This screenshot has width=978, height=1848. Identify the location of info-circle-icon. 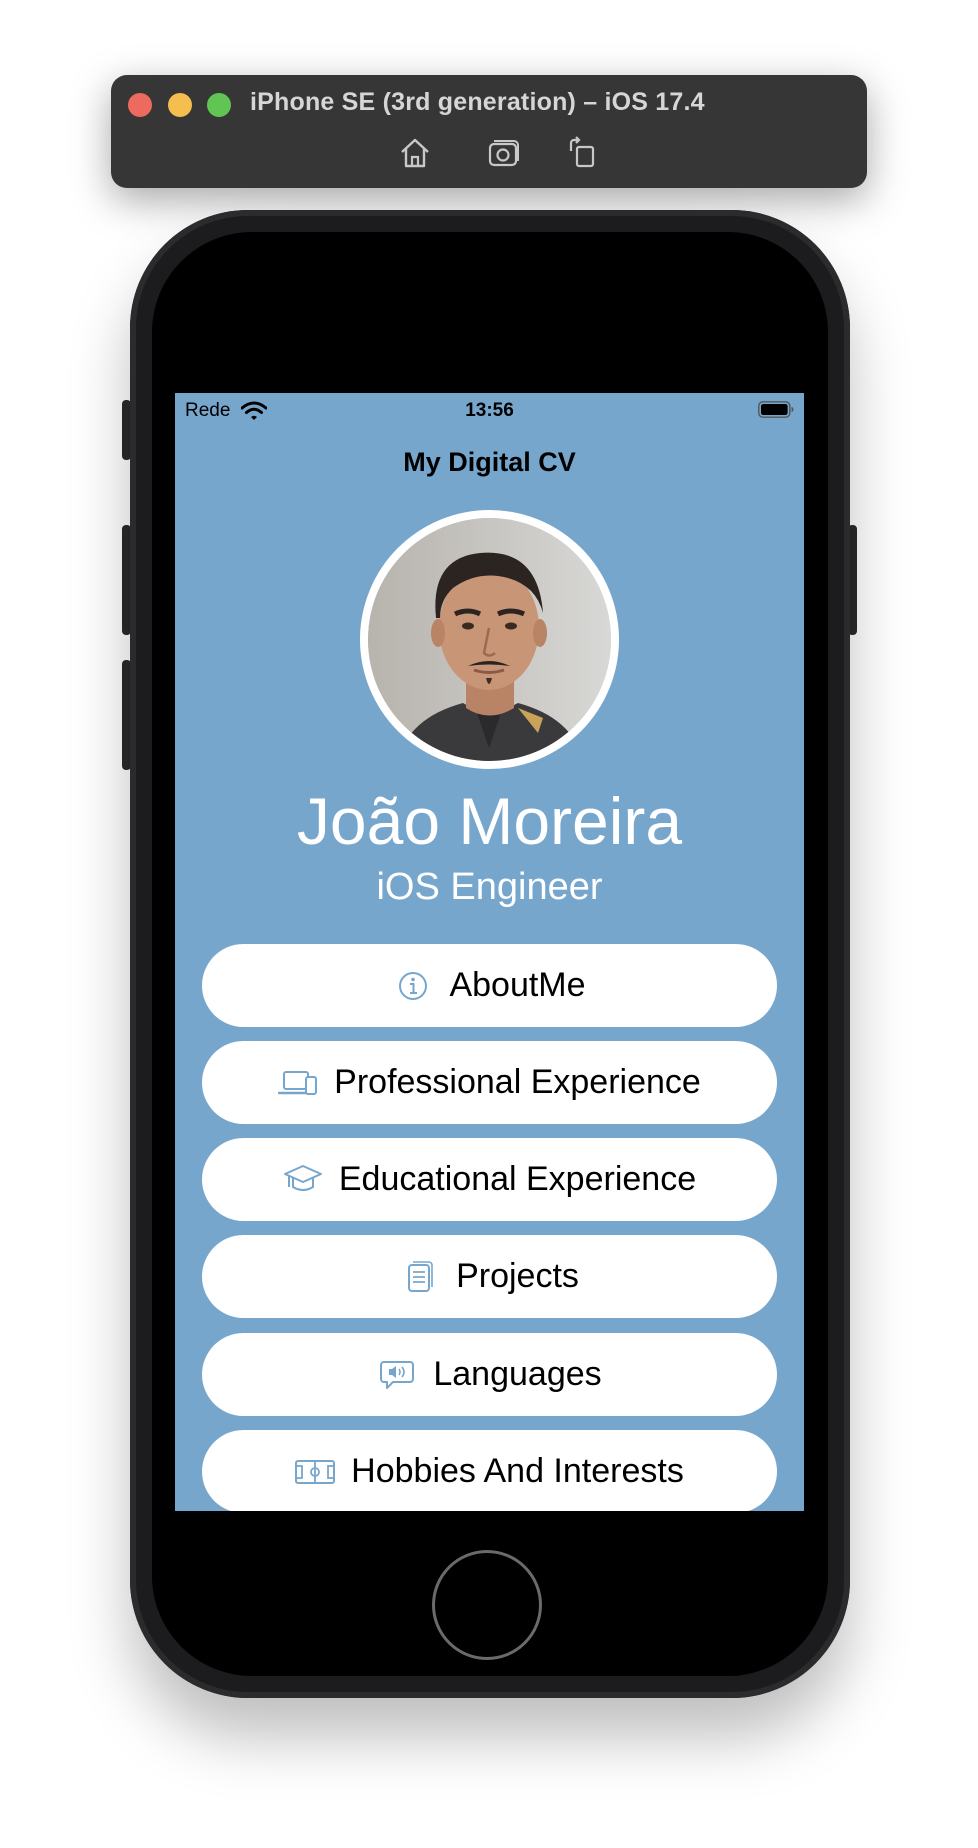
(413, 986).